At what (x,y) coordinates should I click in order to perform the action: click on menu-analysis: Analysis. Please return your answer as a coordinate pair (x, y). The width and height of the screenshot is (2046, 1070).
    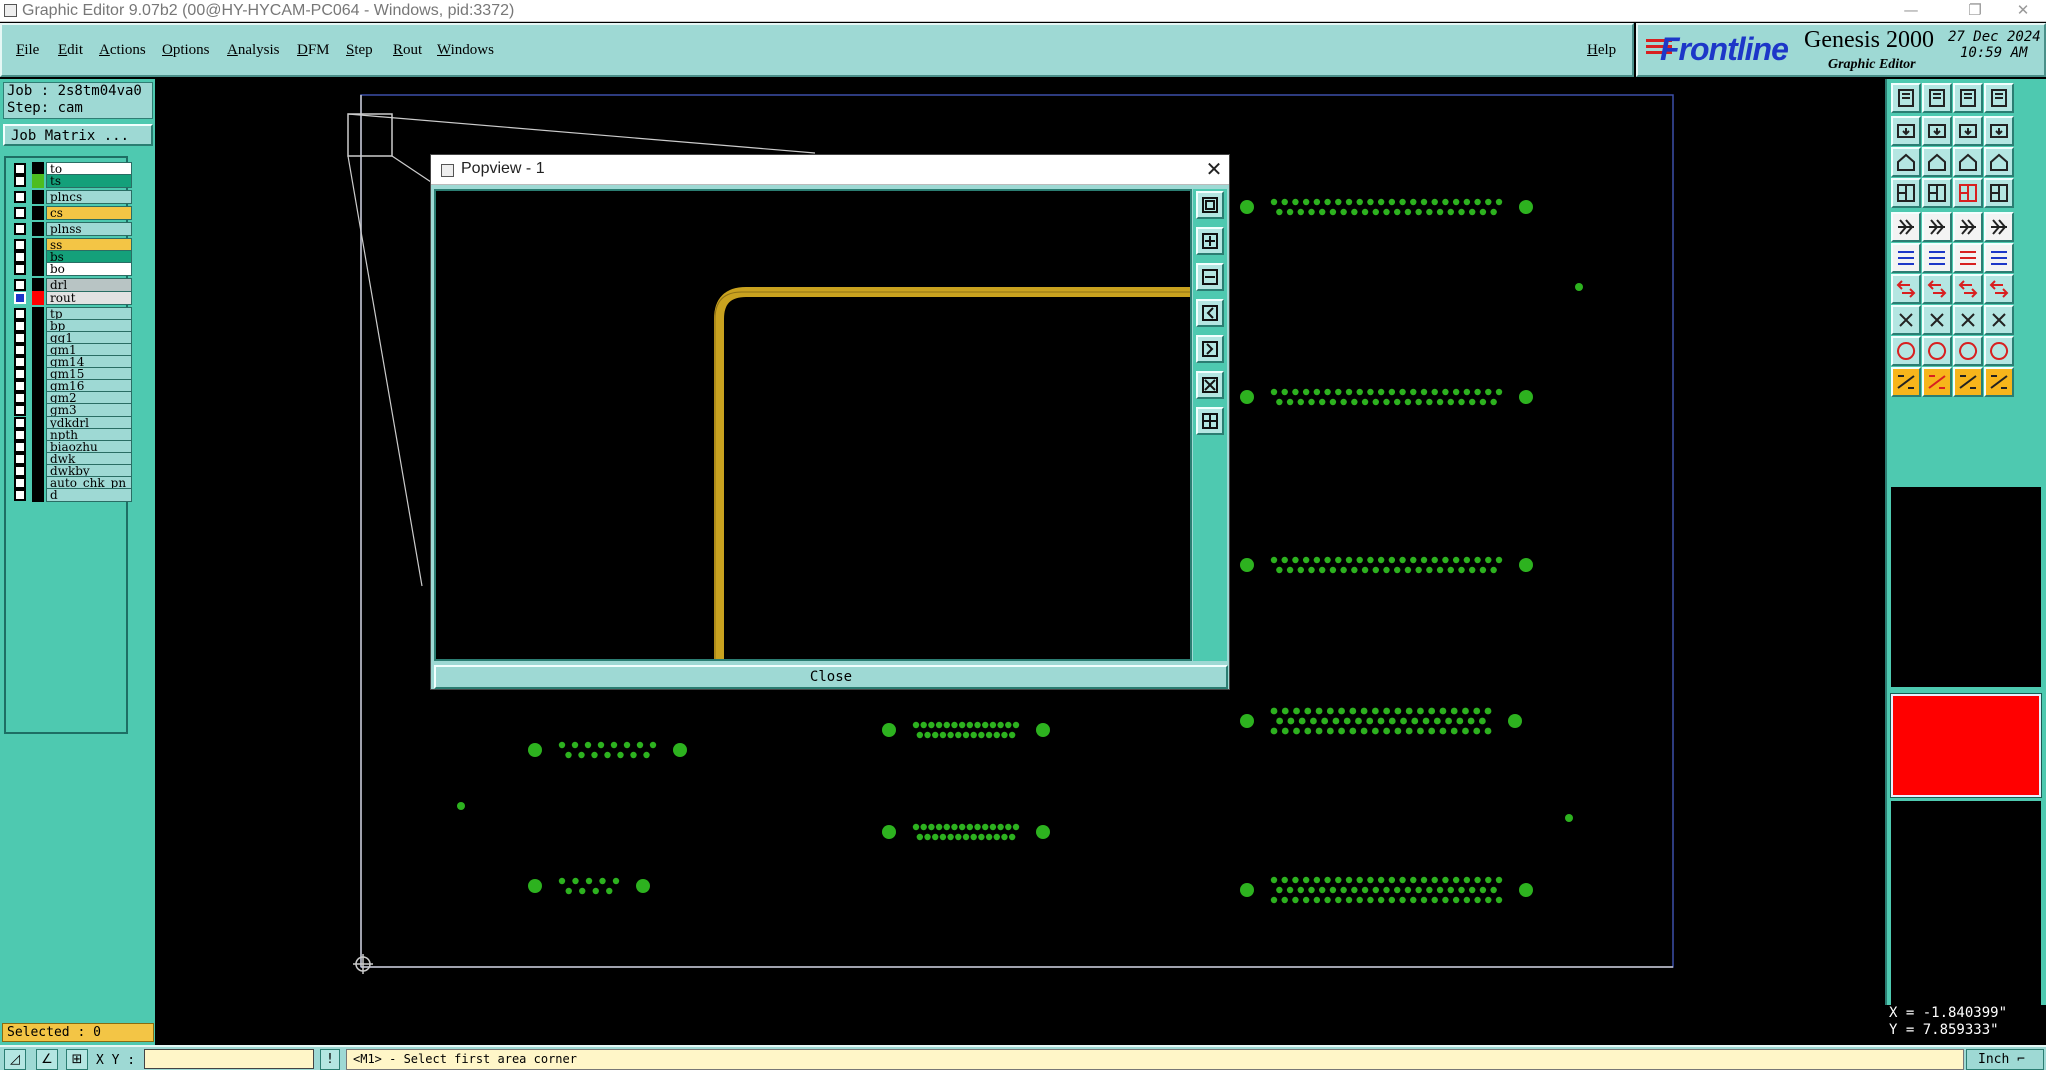
    Looking at the image, I should click on (253, 50).